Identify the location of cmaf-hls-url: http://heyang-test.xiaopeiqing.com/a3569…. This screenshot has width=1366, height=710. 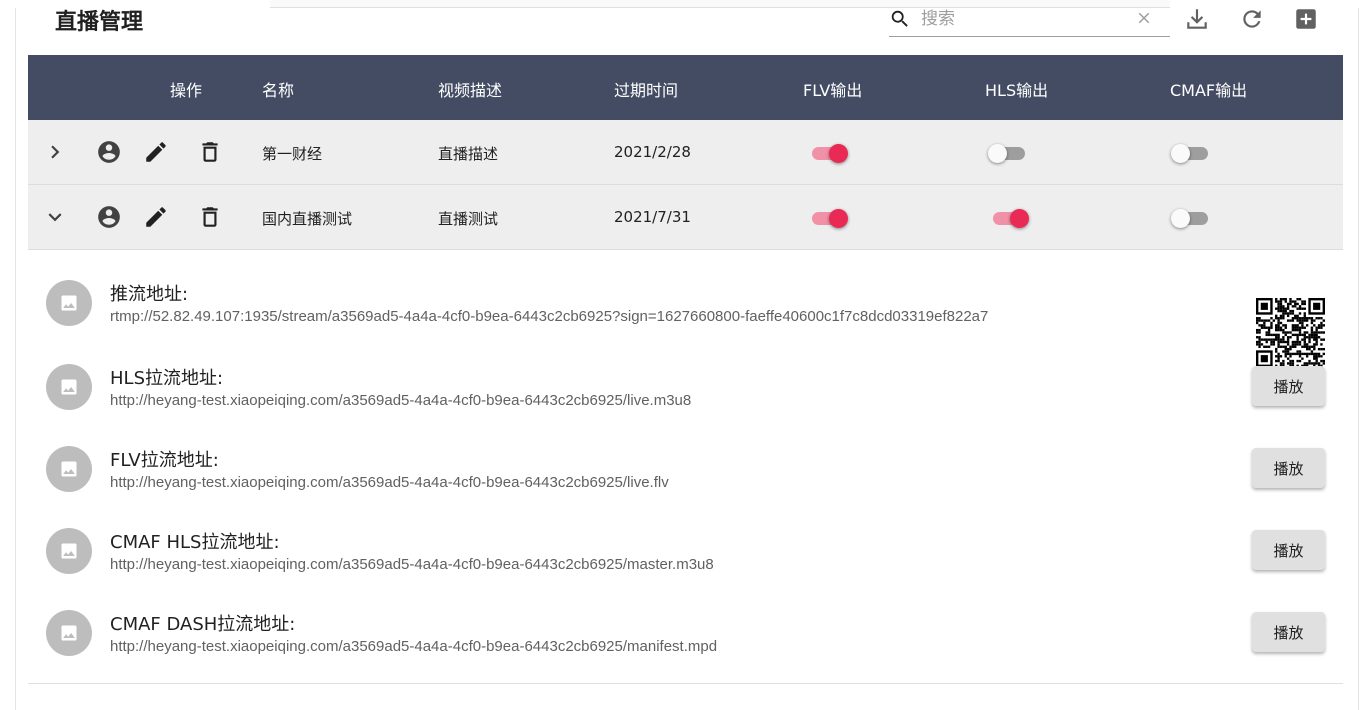
(412, 564).